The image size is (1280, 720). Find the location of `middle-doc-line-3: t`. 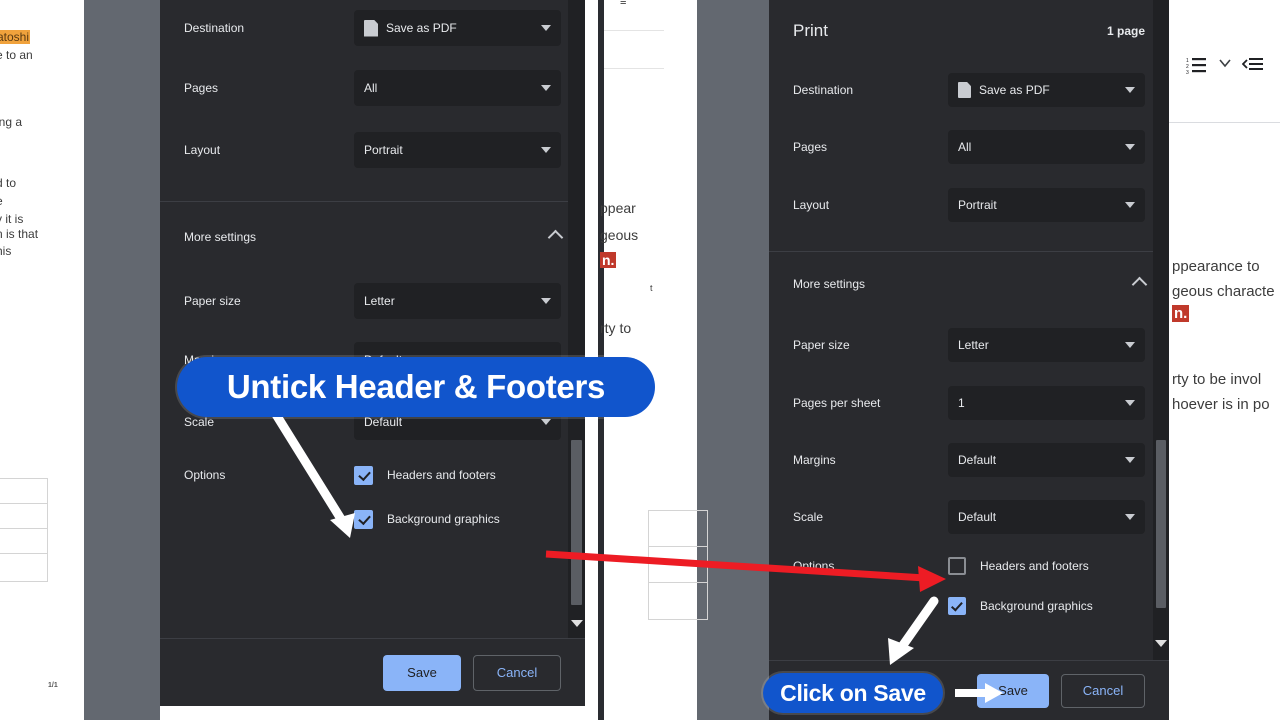

middle-doc-line-3: t is located at coordinates (651, 288).